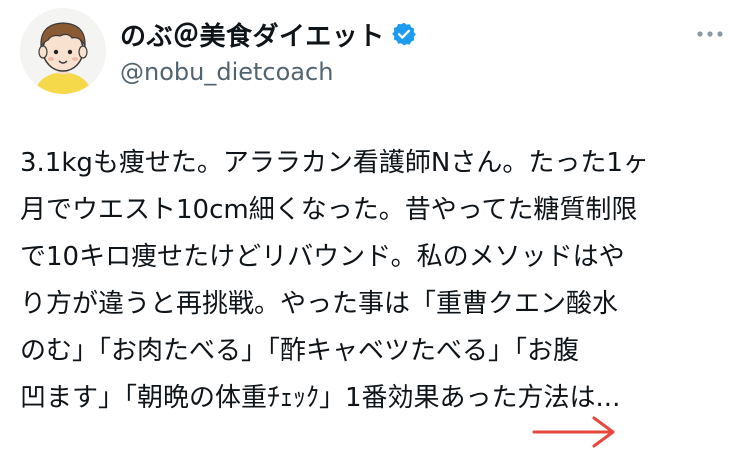  Describe the element at coordinates (300, 351) in the screenshot. I see `tweet-text-line: のむ」「お肉たべる」「酢キャベツたべる」「お腹` at that location.